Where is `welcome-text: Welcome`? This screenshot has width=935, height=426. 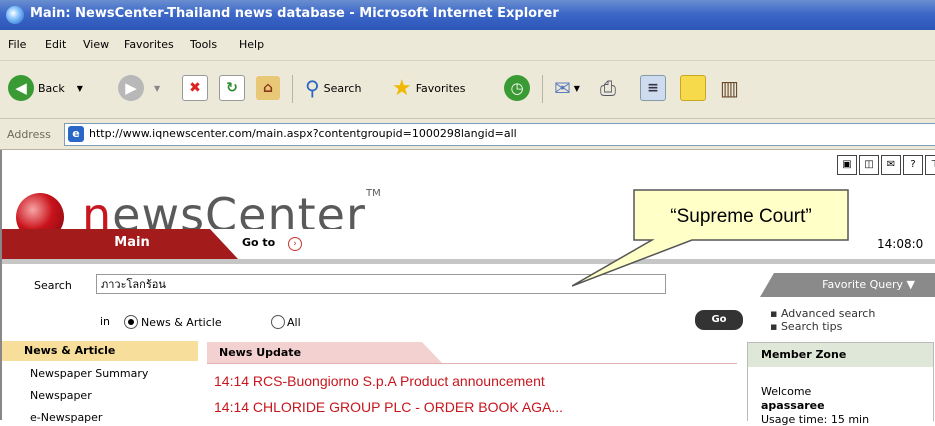 welcome-text: Welcome is located at coordinates (786, 391).